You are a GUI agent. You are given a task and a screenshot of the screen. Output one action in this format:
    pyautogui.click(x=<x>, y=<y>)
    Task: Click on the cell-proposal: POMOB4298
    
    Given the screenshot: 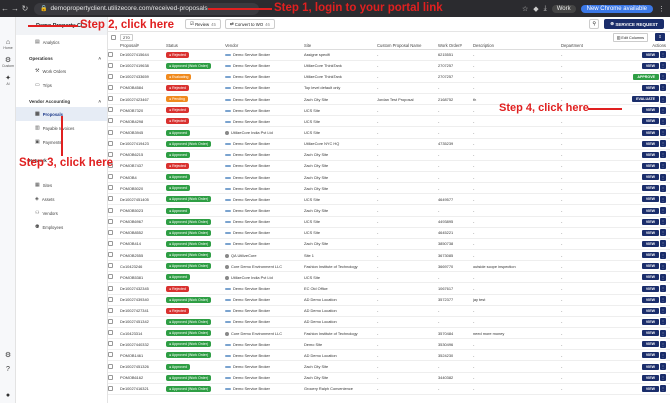 What is the action you would take?
    pyautogui.click(x=143, y=121)
    